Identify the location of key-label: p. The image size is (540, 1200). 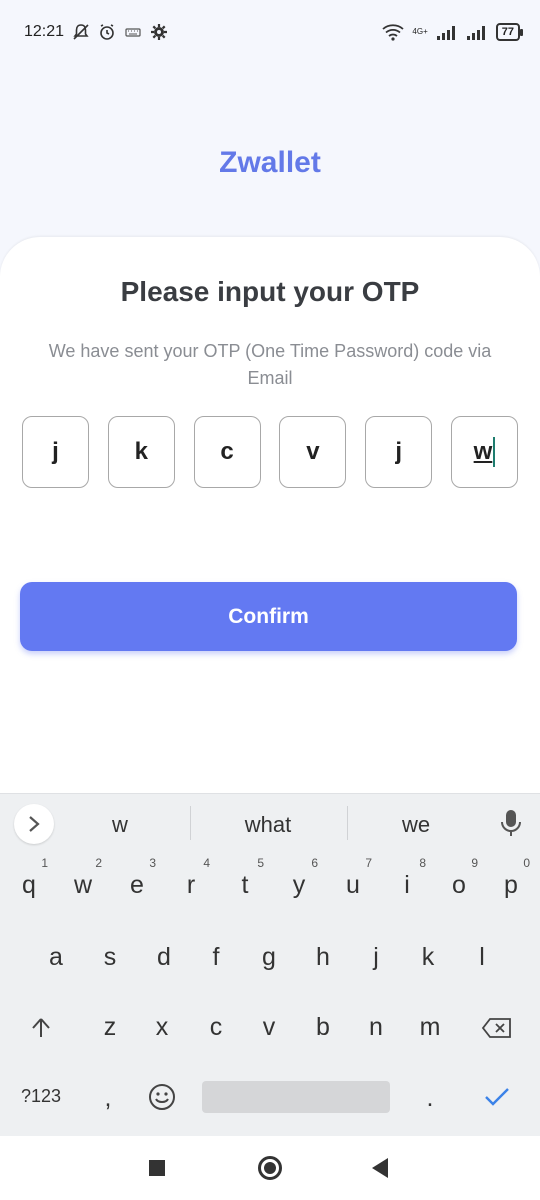
(511, 885).